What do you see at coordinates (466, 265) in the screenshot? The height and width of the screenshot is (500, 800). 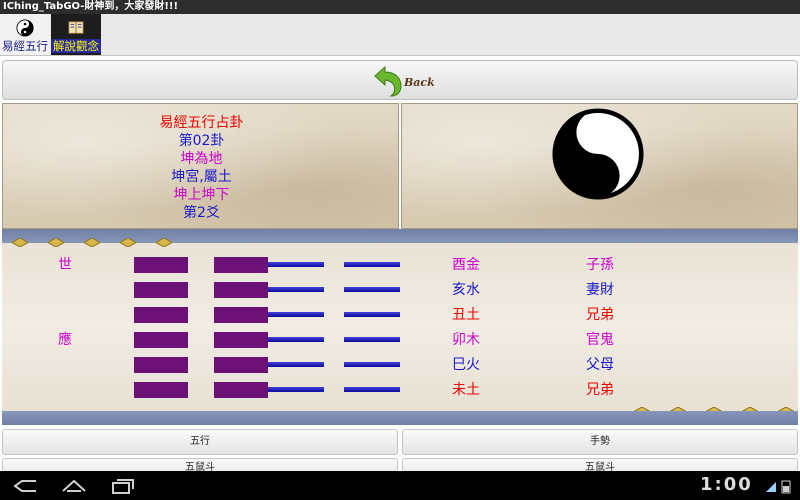 I see `earthly-branch: 酉金` at bounding box center [466, 265].